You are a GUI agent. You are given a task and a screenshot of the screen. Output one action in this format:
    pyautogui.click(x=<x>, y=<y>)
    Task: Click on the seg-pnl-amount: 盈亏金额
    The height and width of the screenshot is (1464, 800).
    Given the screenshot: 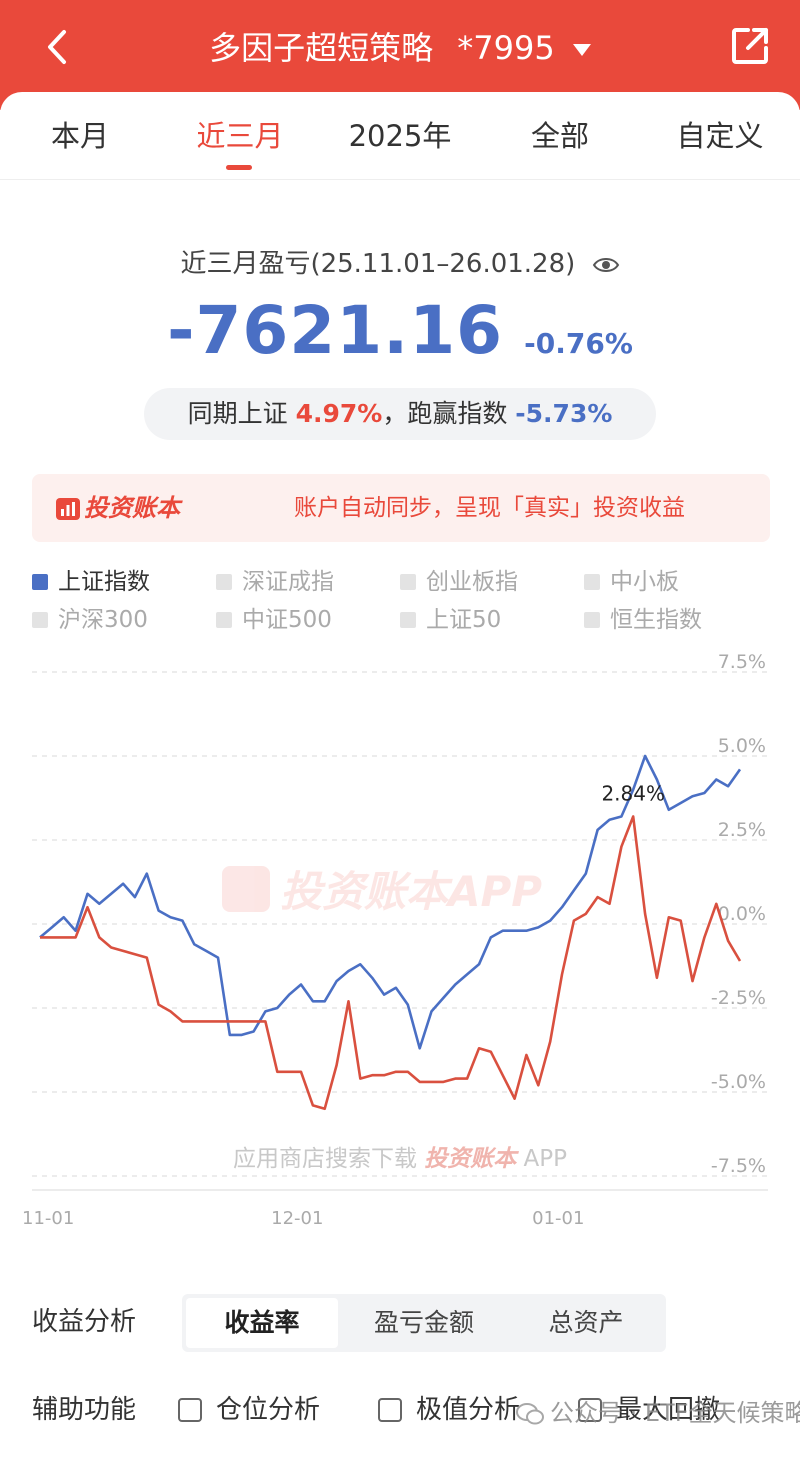 What is the action you would take?
    pyautogui.click(x=424, y=1323)
    